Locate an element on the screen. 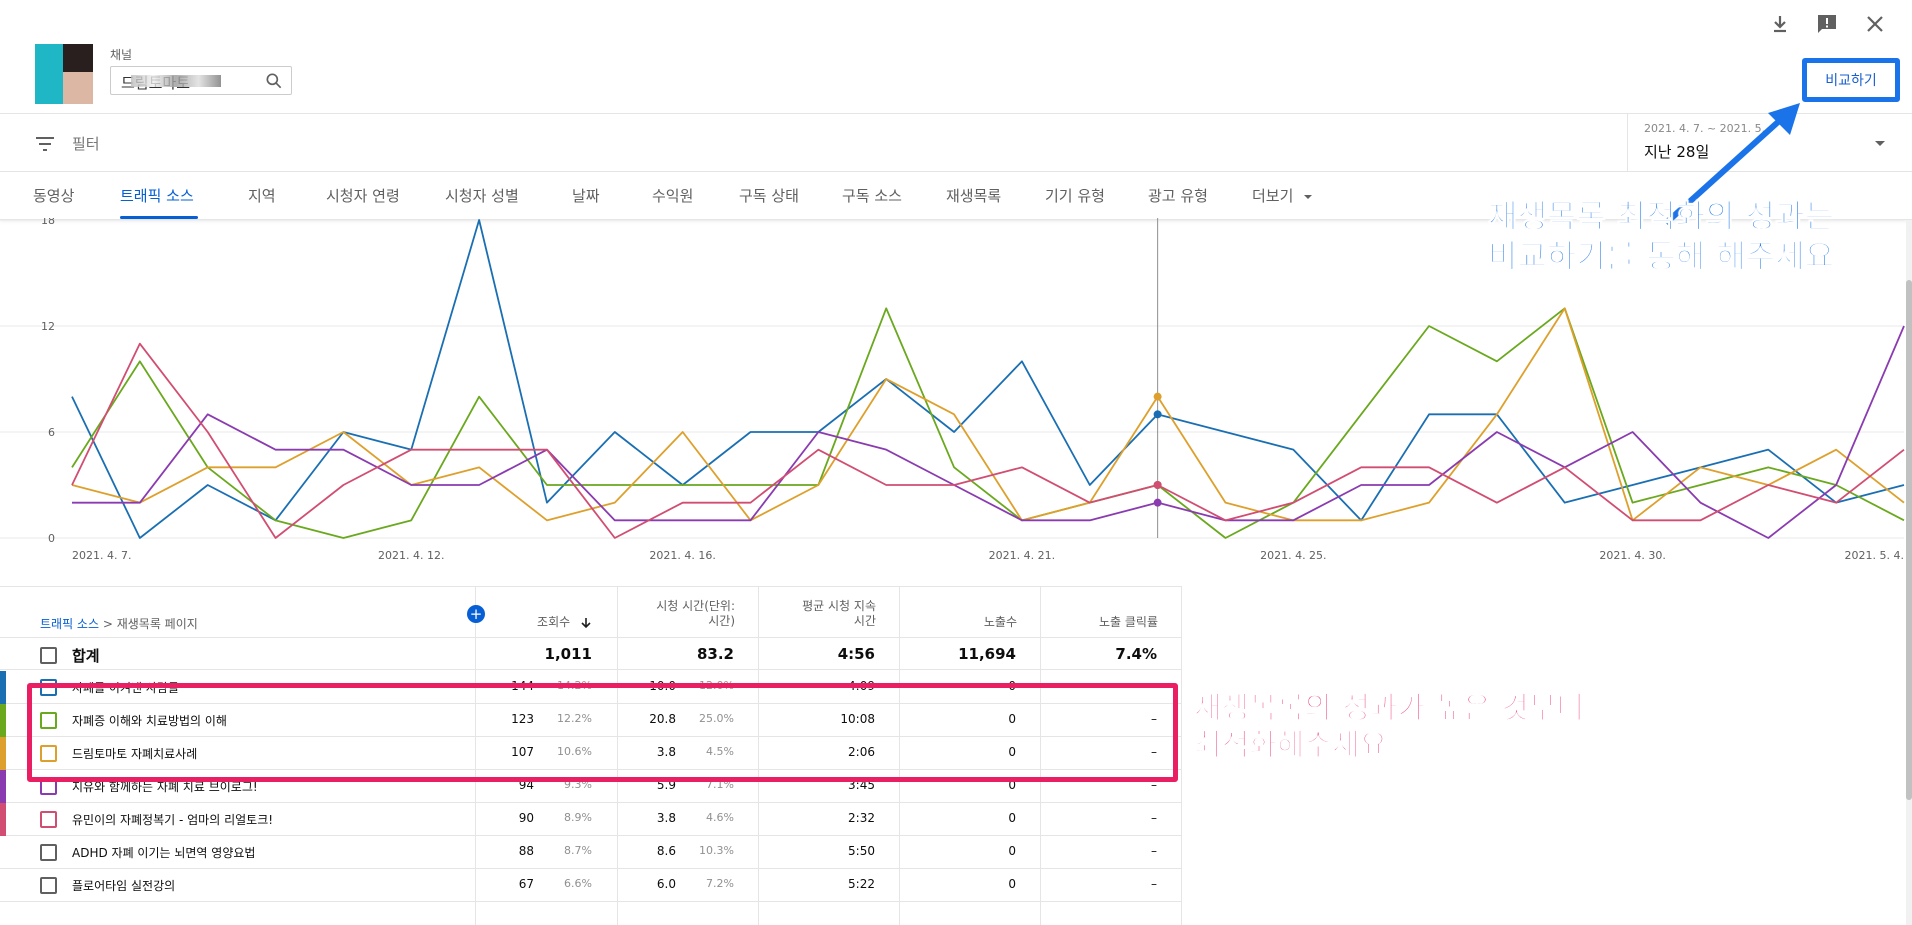 The width and height of the screenshot is (1912, 925). views-percent: 8.9% is located at coordinates (578, 817).